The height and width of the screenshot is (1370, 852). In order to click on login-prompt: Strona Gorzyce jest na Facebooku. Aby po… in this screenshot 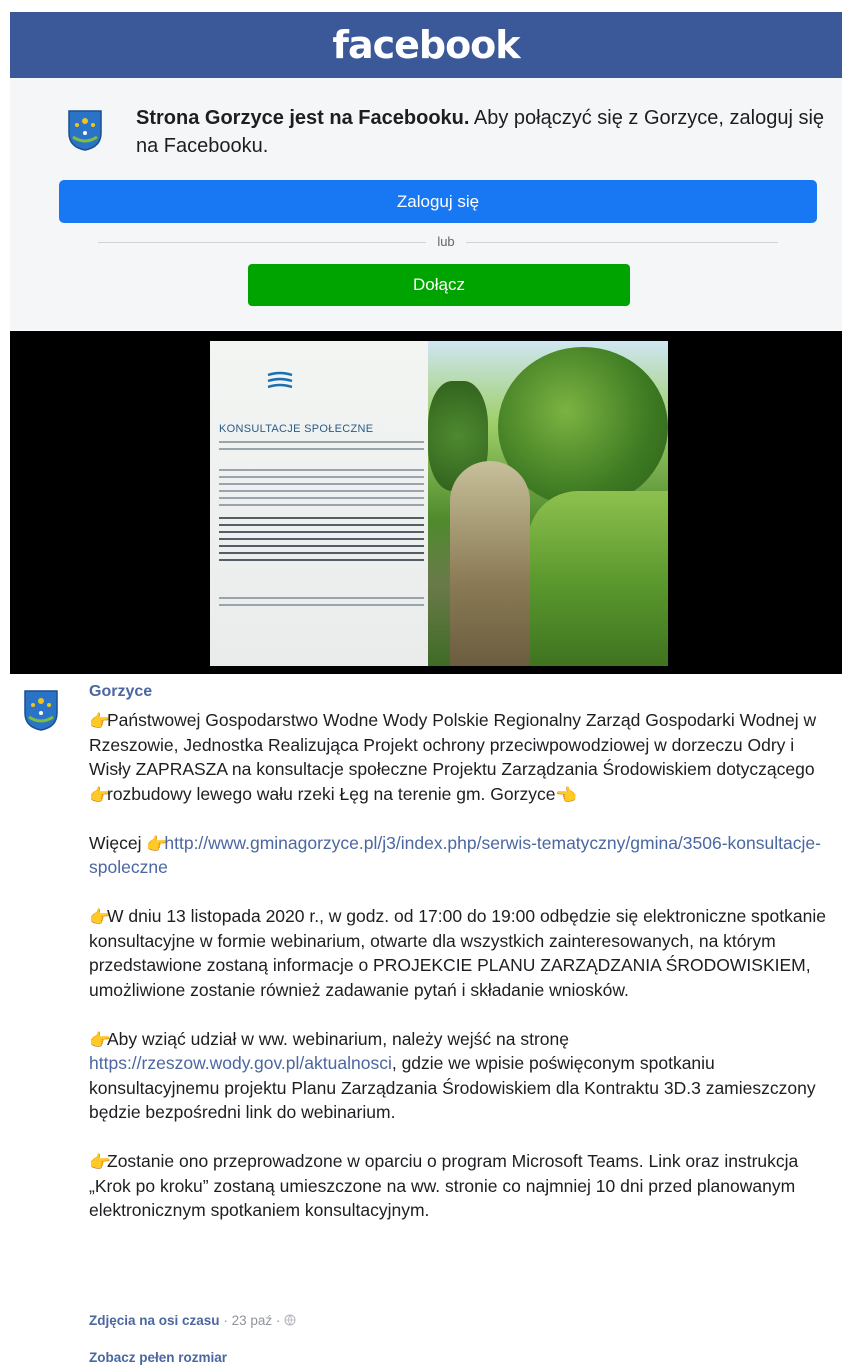, I will do `click(481, 132)`.